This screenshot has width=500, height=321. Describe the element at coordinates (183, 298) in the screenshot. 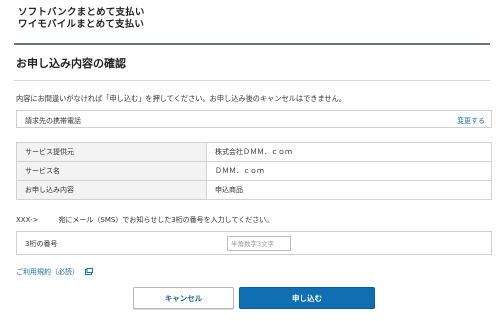

I see `cancel-button: キャンセル` at that location.